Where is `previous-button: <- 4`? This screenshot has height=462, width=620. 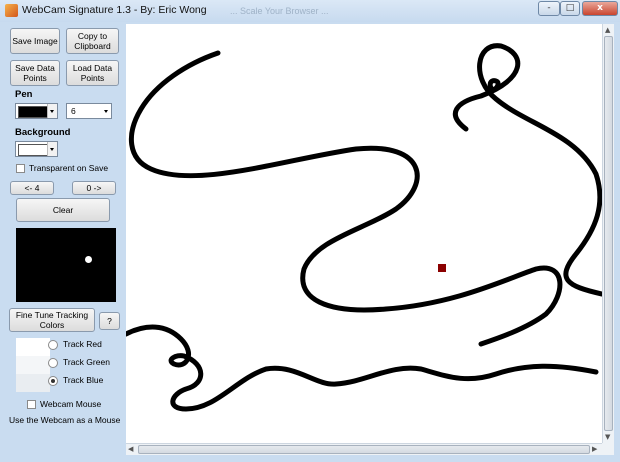
previous-button: <- 4 is located at coordinates (32, 188).